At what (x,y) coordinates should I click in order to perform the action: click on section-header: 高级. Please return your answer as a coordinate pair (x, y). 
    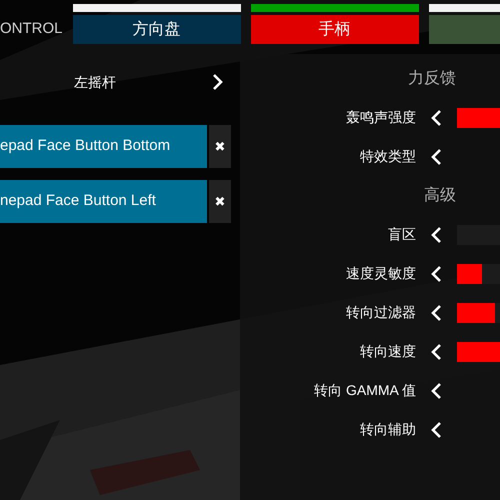
    Looking at the image, I should click on (440, 196).